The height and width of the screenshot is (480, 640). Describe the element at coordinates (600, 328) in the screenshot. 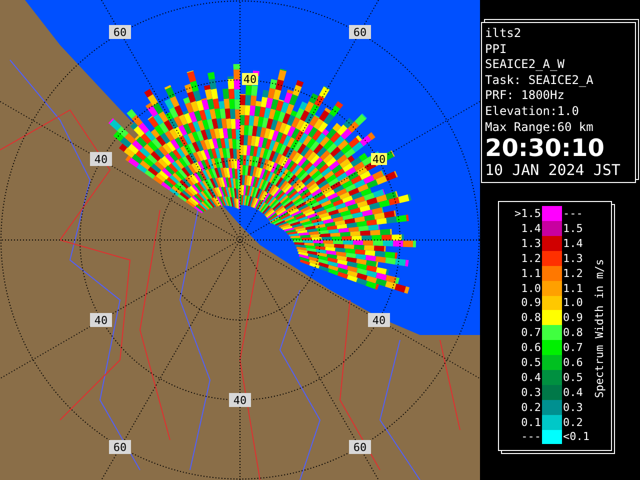

I see `legend-title: Spectrum Width in m/s` at that location.